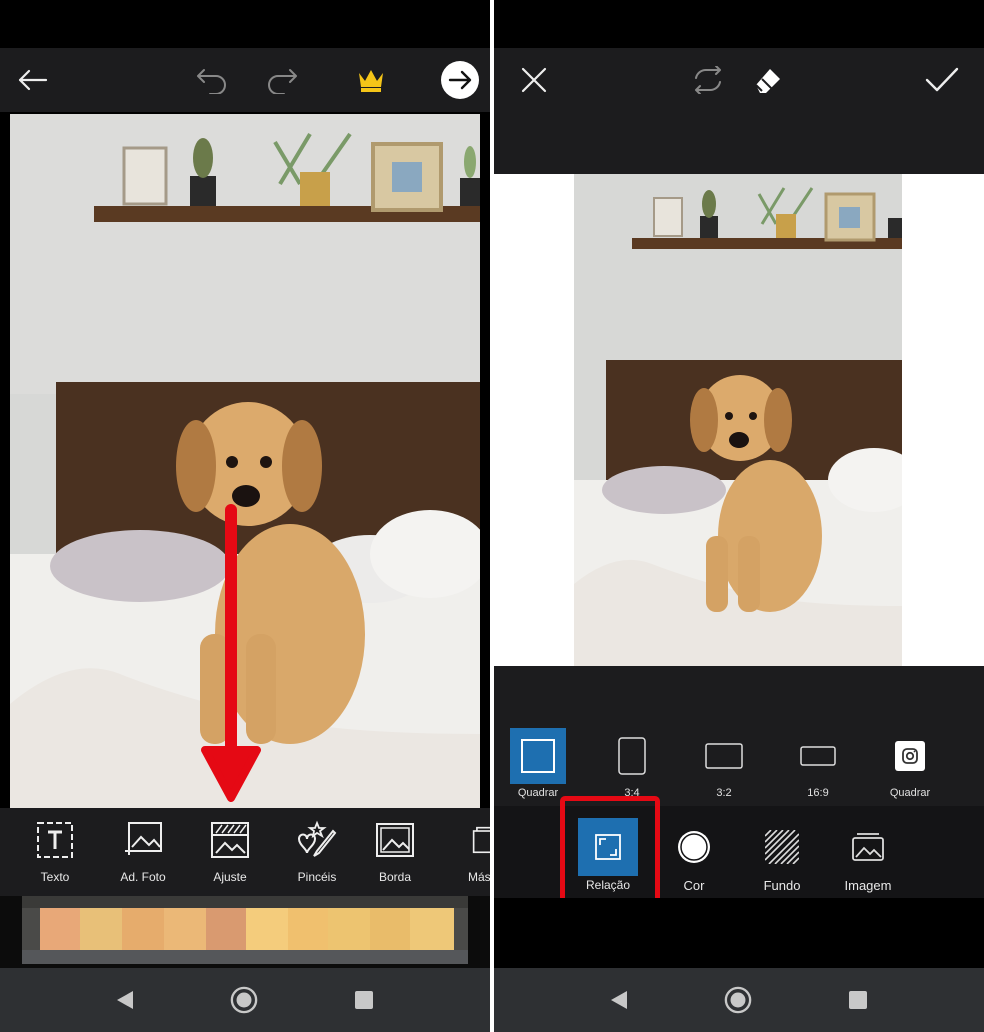 This screenshot has height=1032, width=984. Describe the element at coordinates (245, 80) in the screenshot. I see `editor-top-bar` at that location.